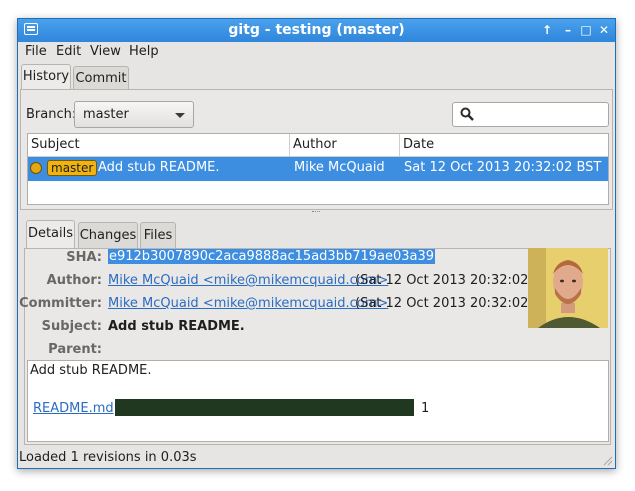 The height and width of the screenshot is (491, 635). I want to click on row-subject: Add stub README., so click(159, 167).